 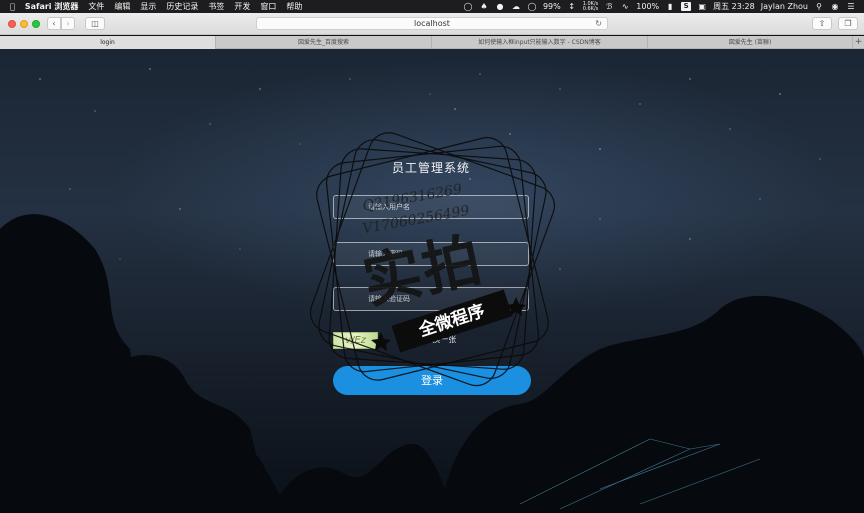 I want to click on wechat-icon: ●, so click(x=500, y=6).